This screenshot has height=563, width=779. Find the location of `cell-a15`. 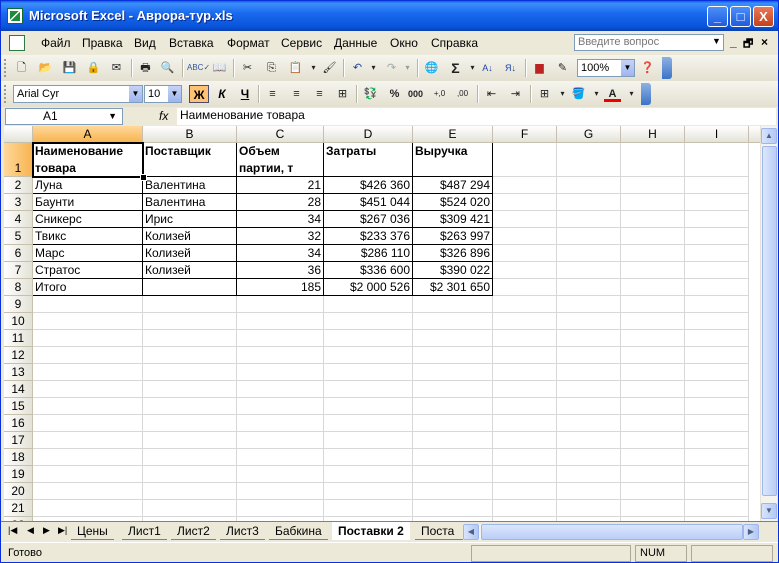

cell-a15 is located at coordinates (88, 406).